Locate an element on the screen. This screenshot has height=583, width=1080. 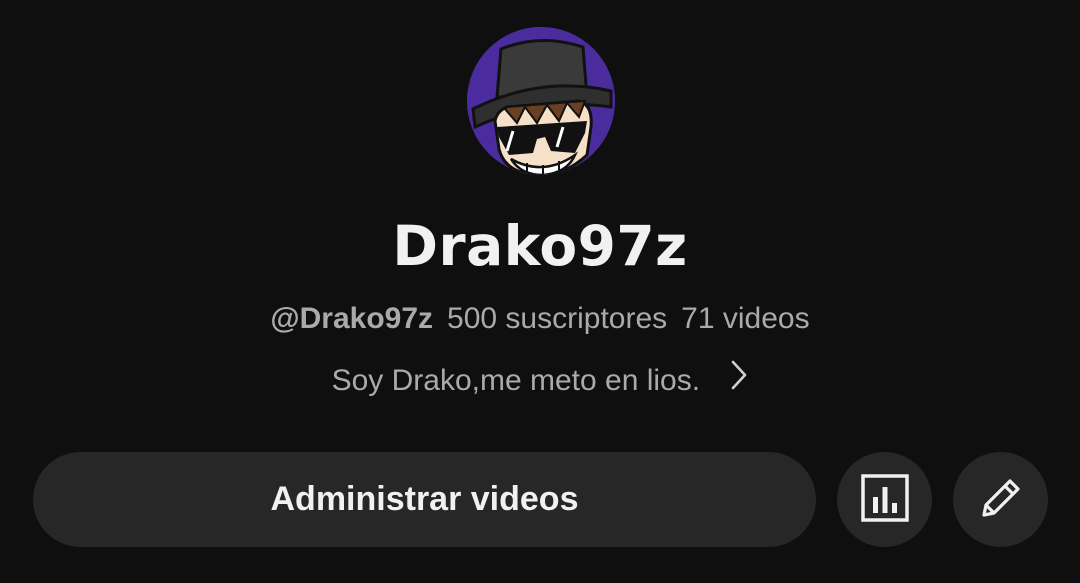
edit-channel-button is located at coordinates (1000, 499).